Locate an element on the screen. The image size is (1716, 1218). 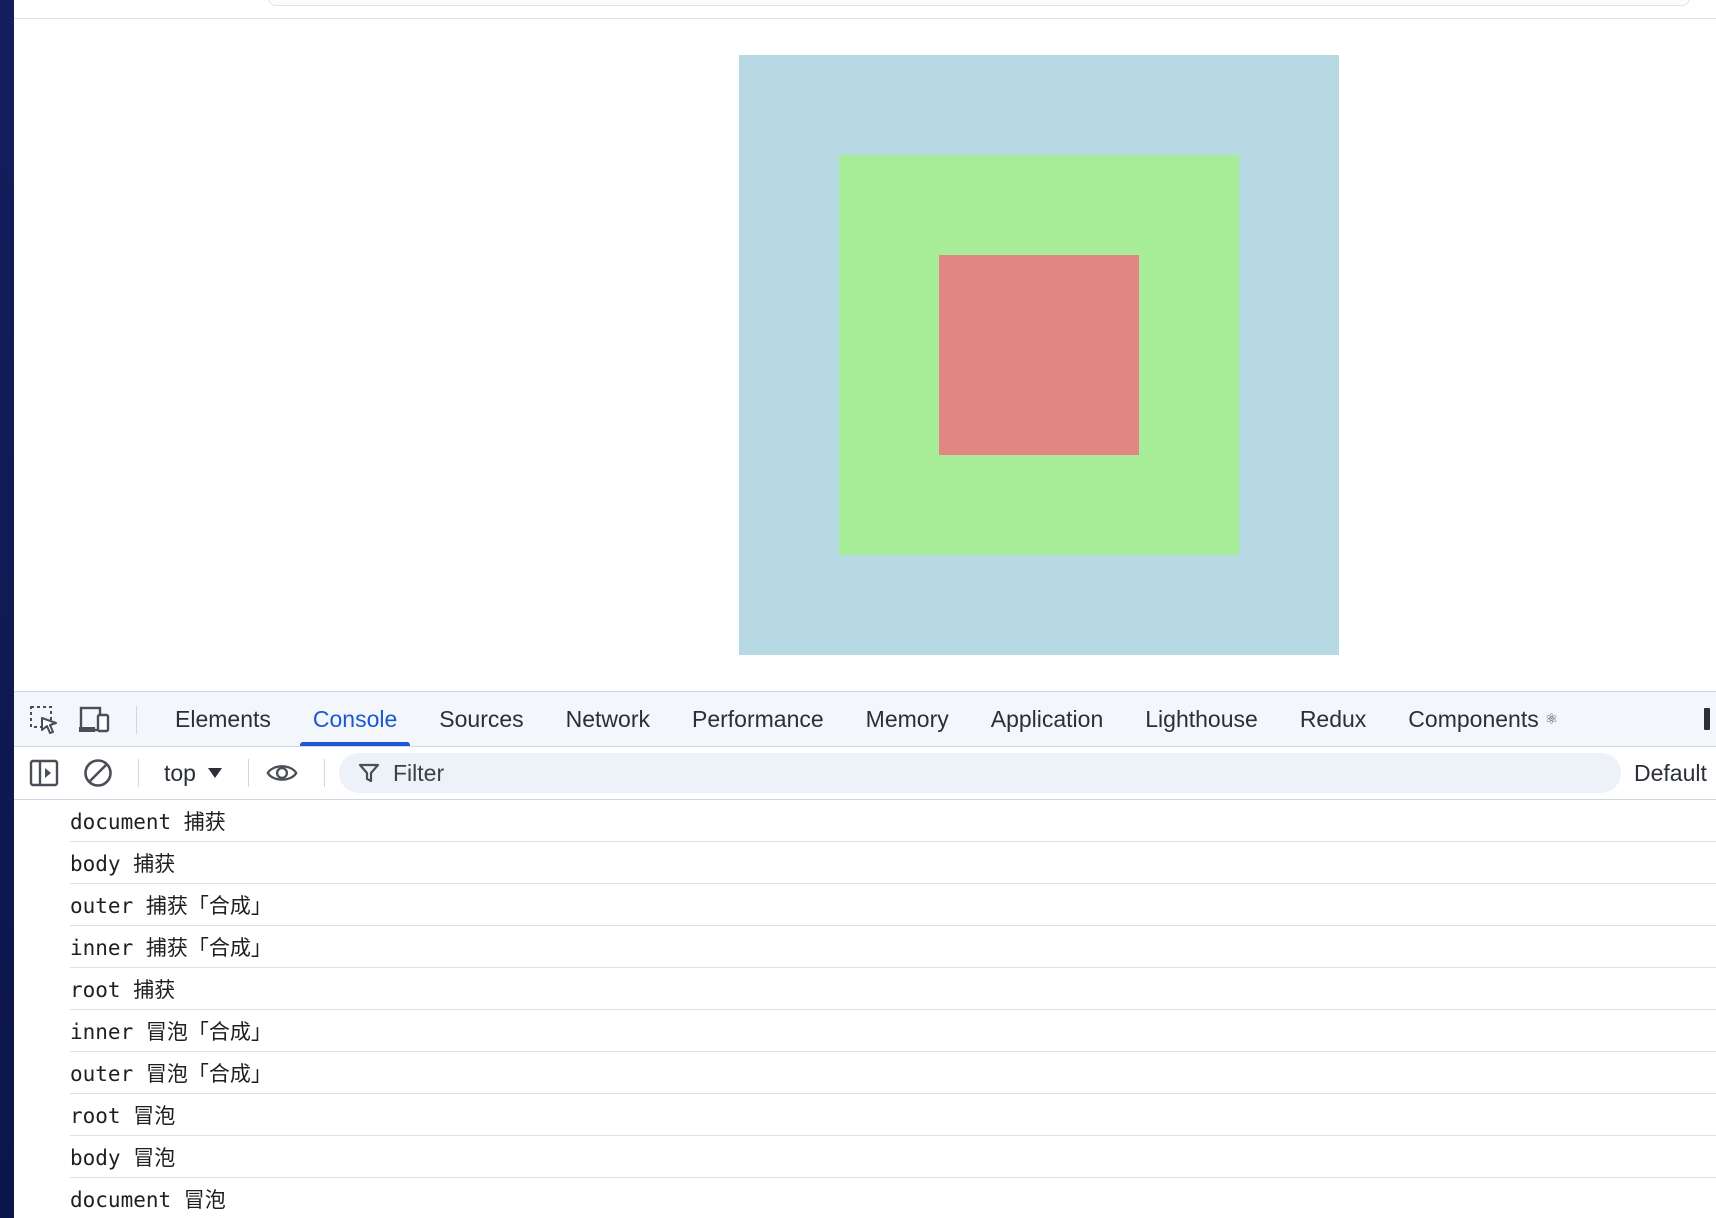
console-message-text: outer 冒泡「合成」 is located at coordinates (171, 1073).